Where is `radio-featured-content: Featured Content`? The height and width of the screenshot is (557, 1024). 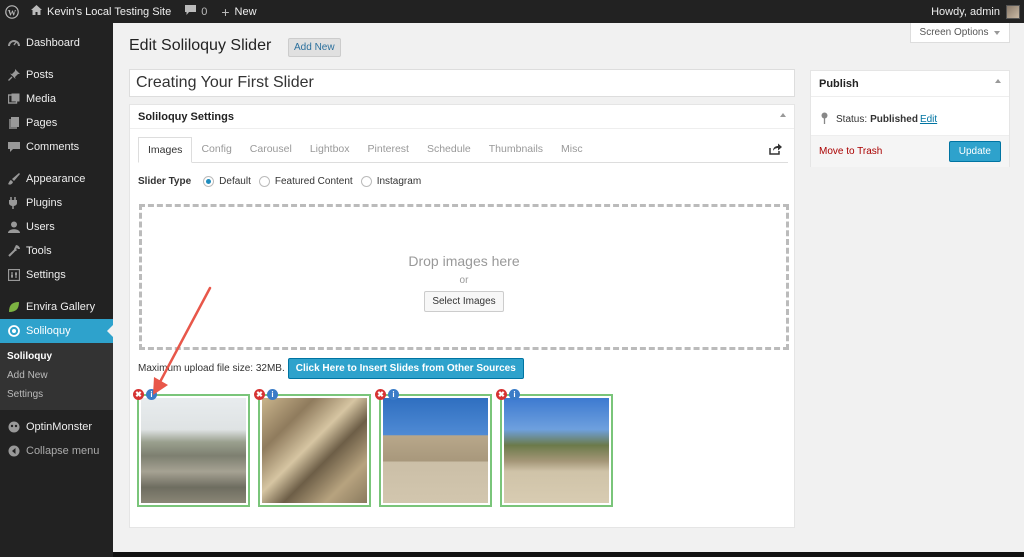 radio-featured-content: Featured Content is located at coordinates (305, 181).